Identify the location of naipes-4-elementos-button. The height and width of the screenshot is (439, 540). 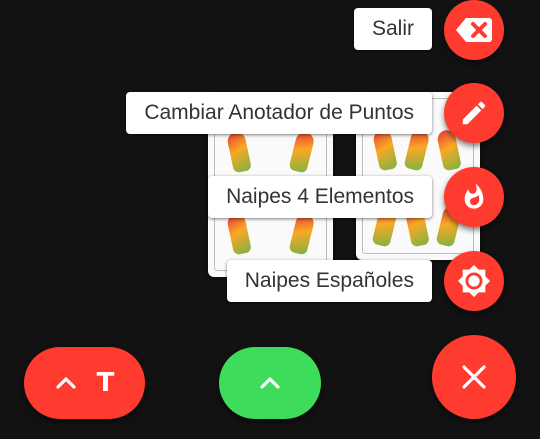
(474, 197).